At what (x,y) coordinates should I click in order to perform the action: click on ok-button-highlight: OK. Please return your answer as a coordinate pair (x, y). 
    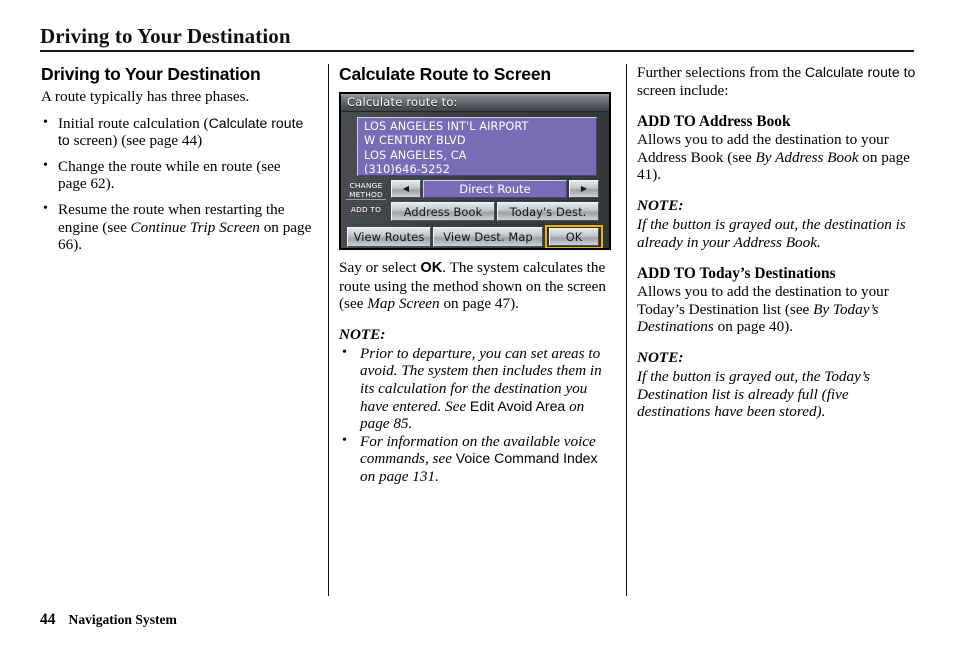
    Looking at the image, I should click on (574, 236).